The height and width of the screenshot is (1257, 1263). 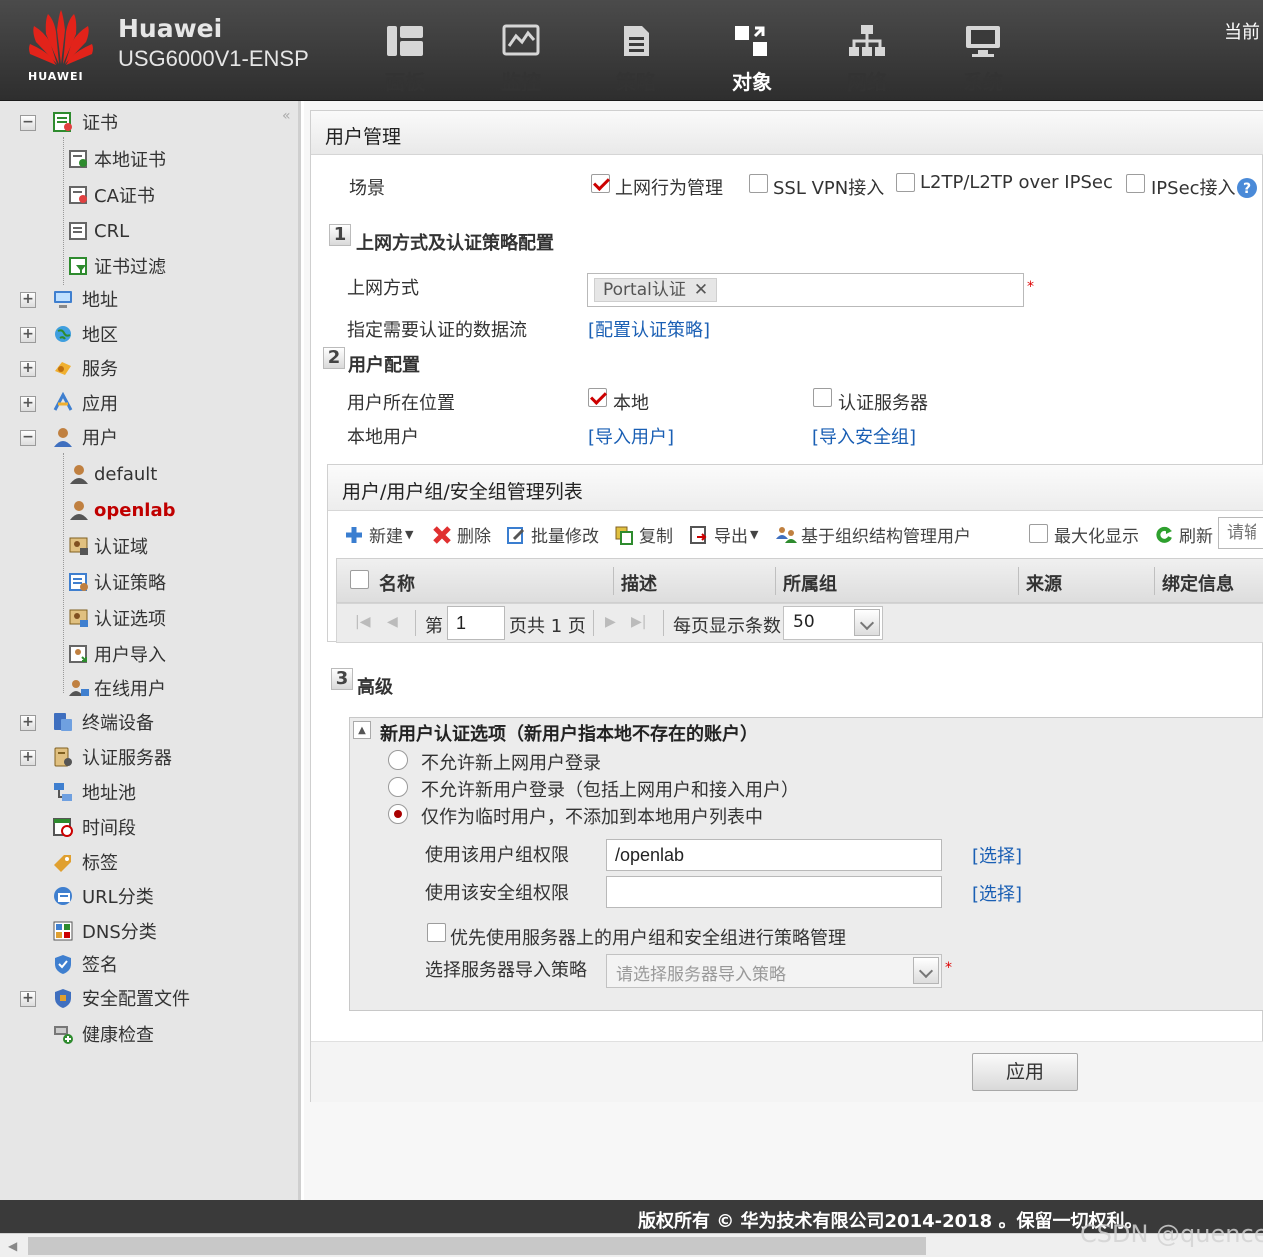 What do you see at coordinates (723, 534) in the screenshot?
I see `export-button: 导出 ▼` at bounding box center [723, 534].